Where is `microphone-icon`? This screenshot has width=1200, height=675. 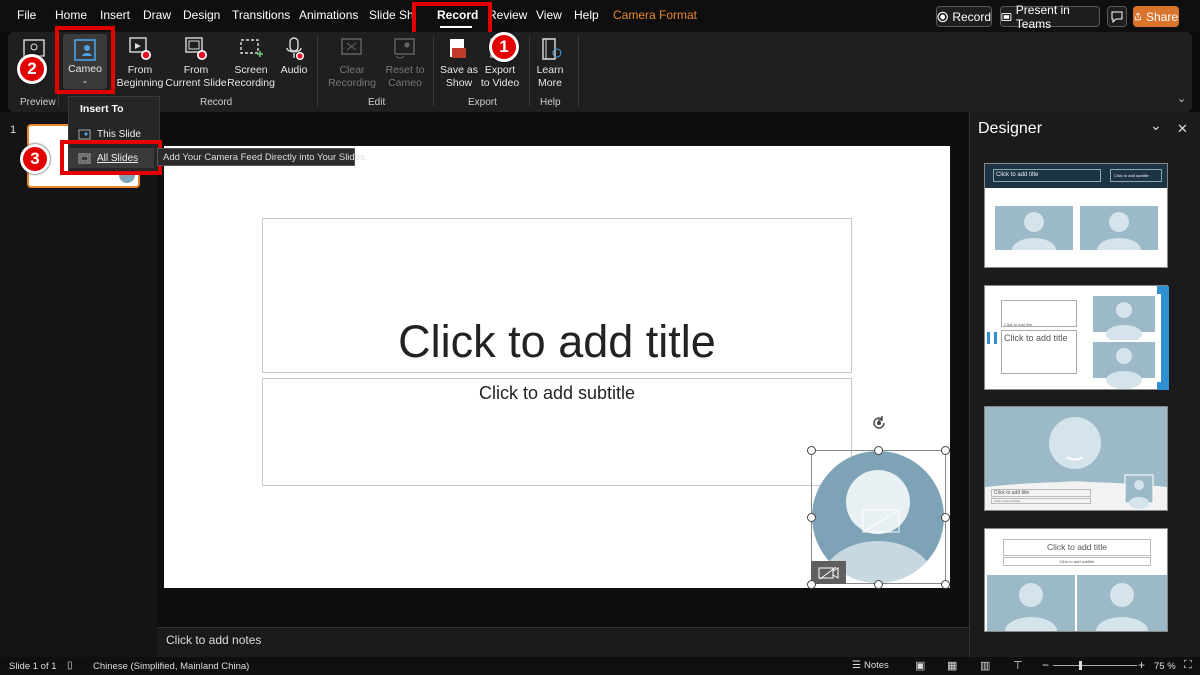
microphone-icon is located at coordinates (295, 48).